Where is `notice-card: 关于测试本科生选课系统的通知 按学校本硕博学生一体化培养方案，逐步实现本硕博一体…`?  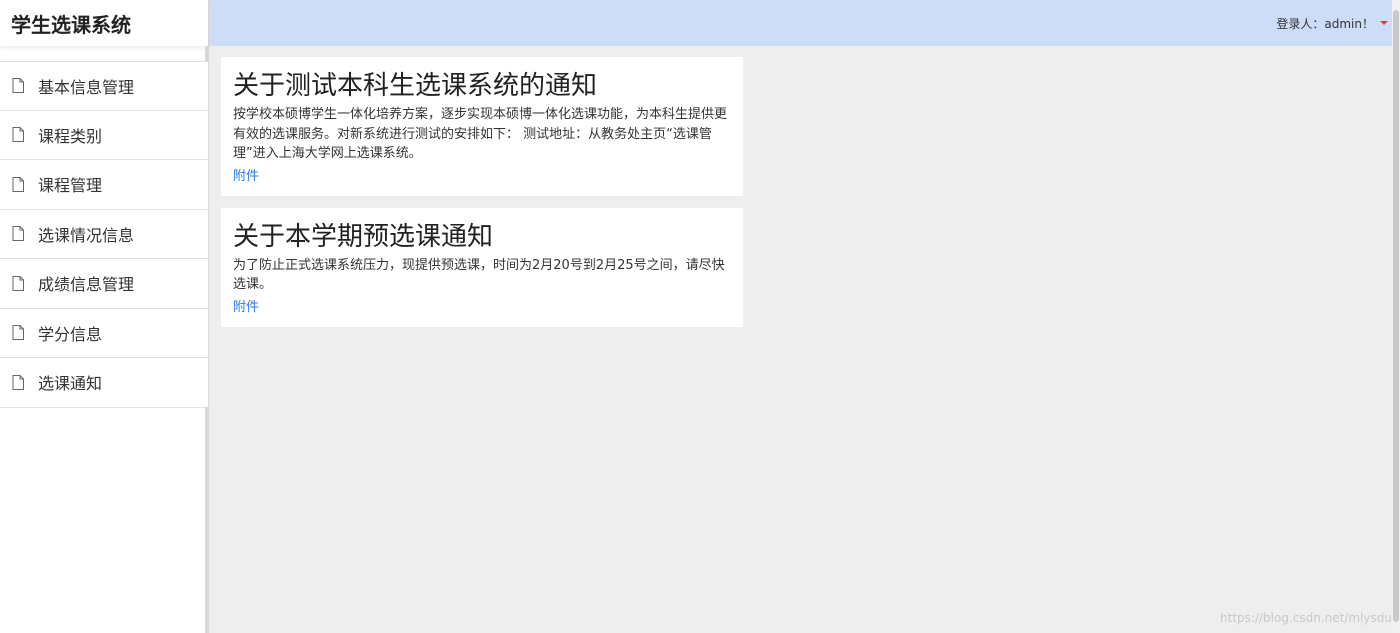
notice-card: 关于测试本科生选课系统的通知 按学校本硕博学生一体化培养方案，逐步实现本硕博一体… is located at coordinates (482, 126).